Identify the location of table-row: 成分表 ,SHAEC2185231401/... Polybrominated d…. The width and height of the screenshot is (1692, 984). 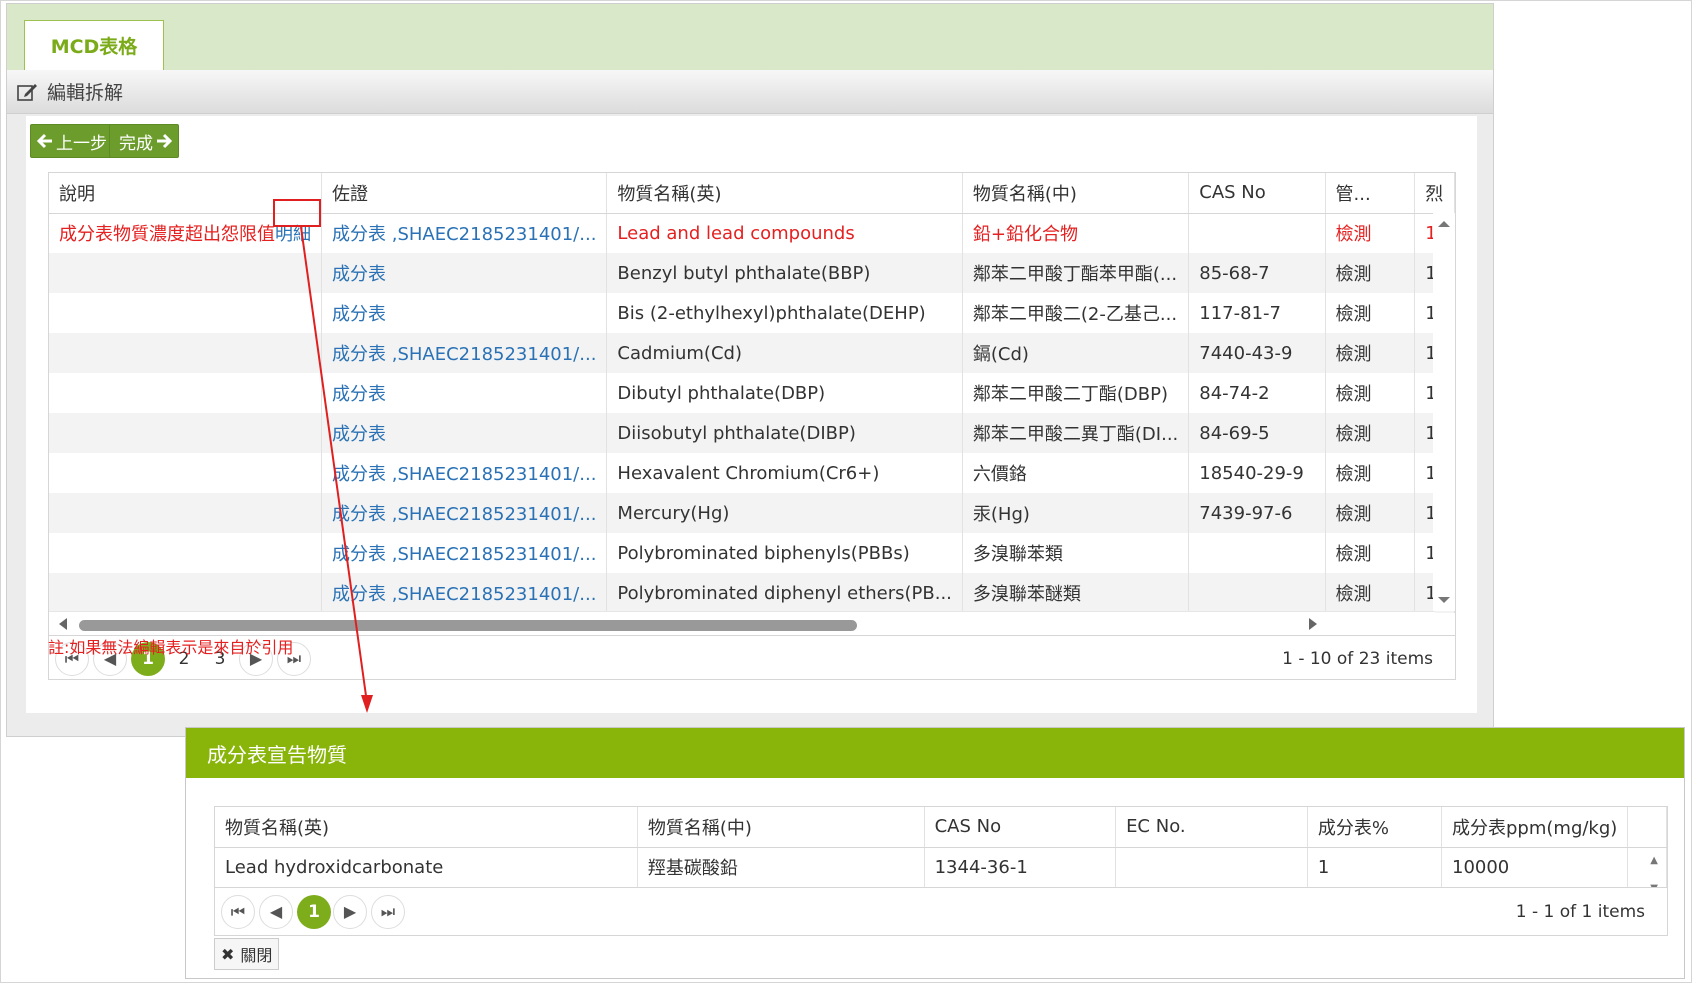
(752, 593).